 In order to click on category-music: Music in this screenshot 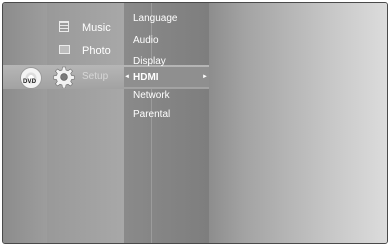, I will do `click(96, 28)`.